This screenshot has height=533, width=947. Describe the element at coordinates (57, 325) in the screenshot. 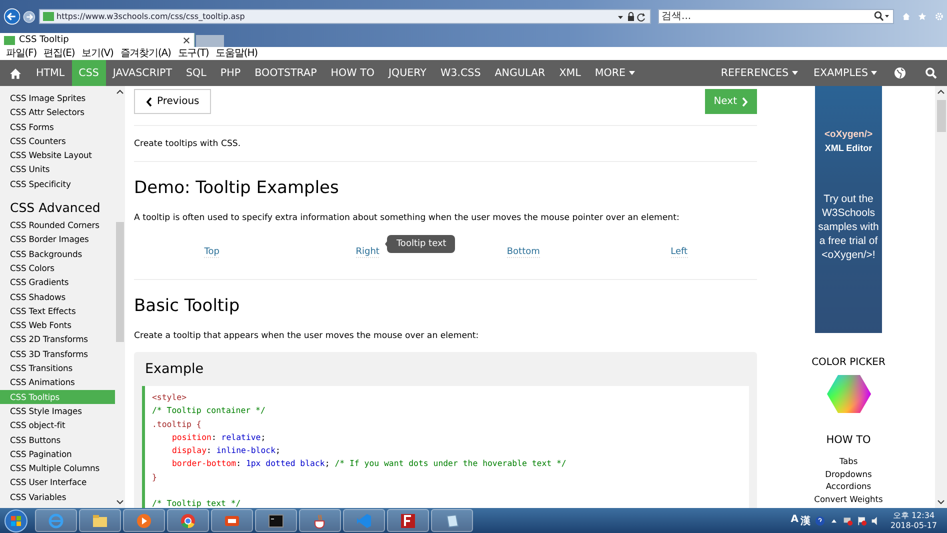

I see `sidebar-link: CSS Web Fonts` at that location.